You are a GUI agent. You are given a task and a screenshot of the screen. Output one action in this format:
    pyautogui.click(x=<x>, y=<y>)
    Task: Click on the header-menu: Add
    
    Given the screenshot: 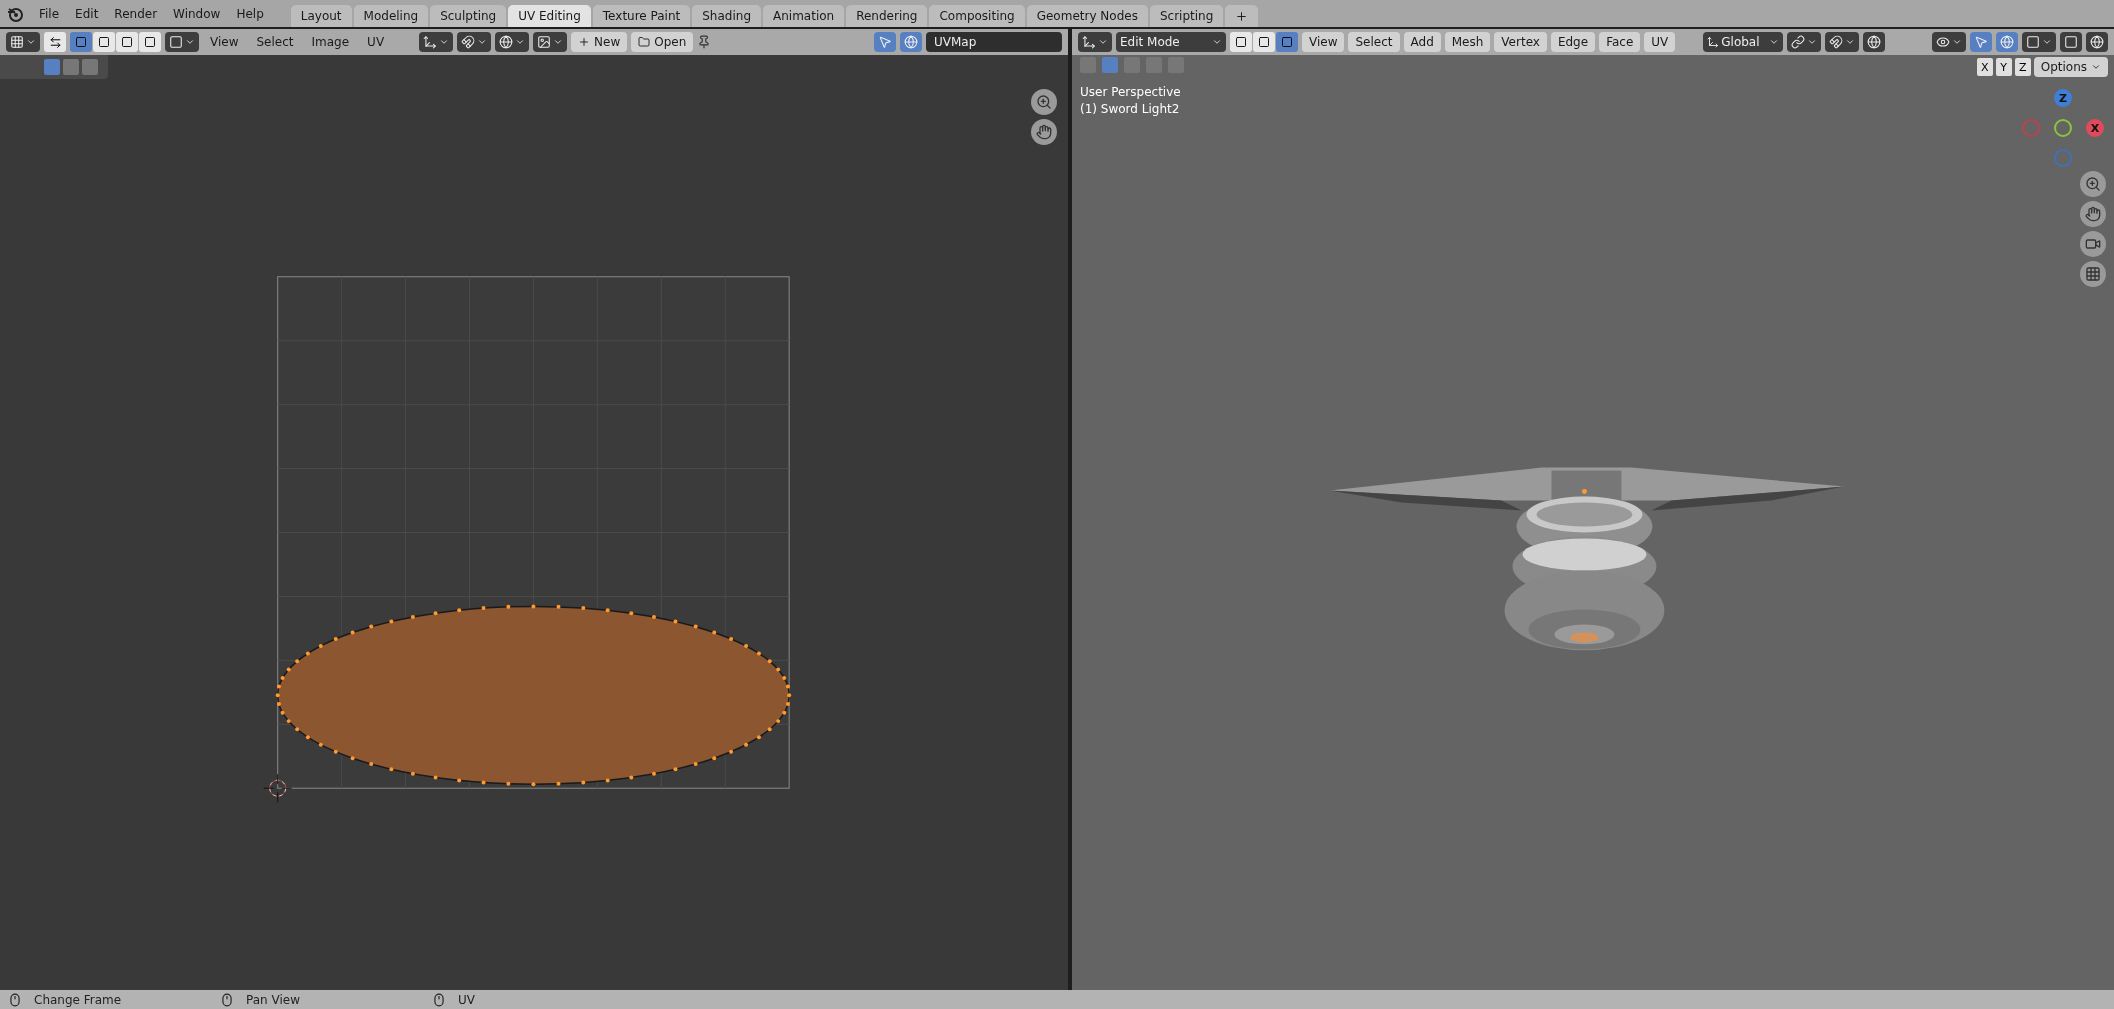 What is the action you would take?
    pyautogui.click(x=1422, y=42)
    